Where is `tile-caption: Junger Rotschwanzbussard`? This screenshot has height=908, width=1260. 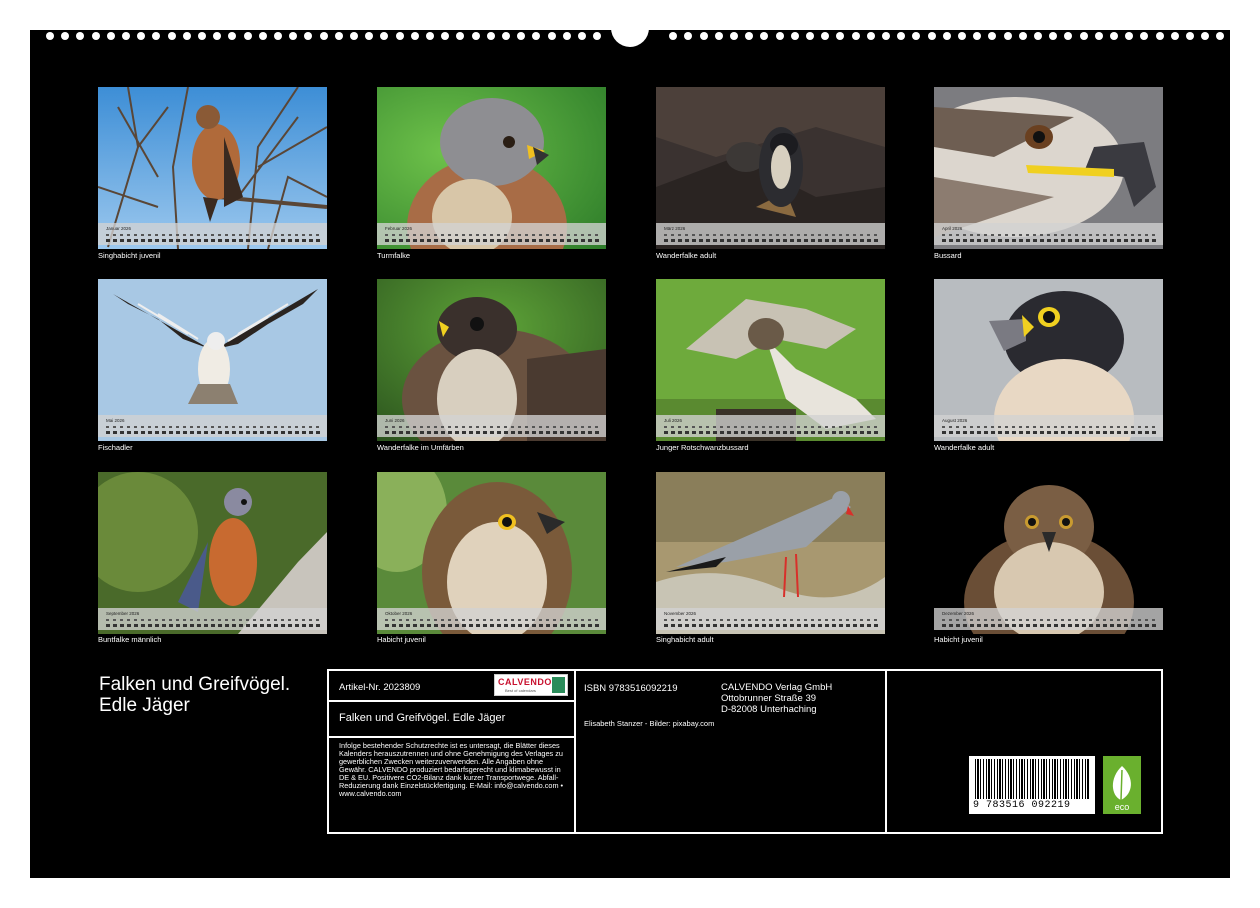
tile-caption: Junger Rotschwanzbussard is located at coordinates (702, 447).